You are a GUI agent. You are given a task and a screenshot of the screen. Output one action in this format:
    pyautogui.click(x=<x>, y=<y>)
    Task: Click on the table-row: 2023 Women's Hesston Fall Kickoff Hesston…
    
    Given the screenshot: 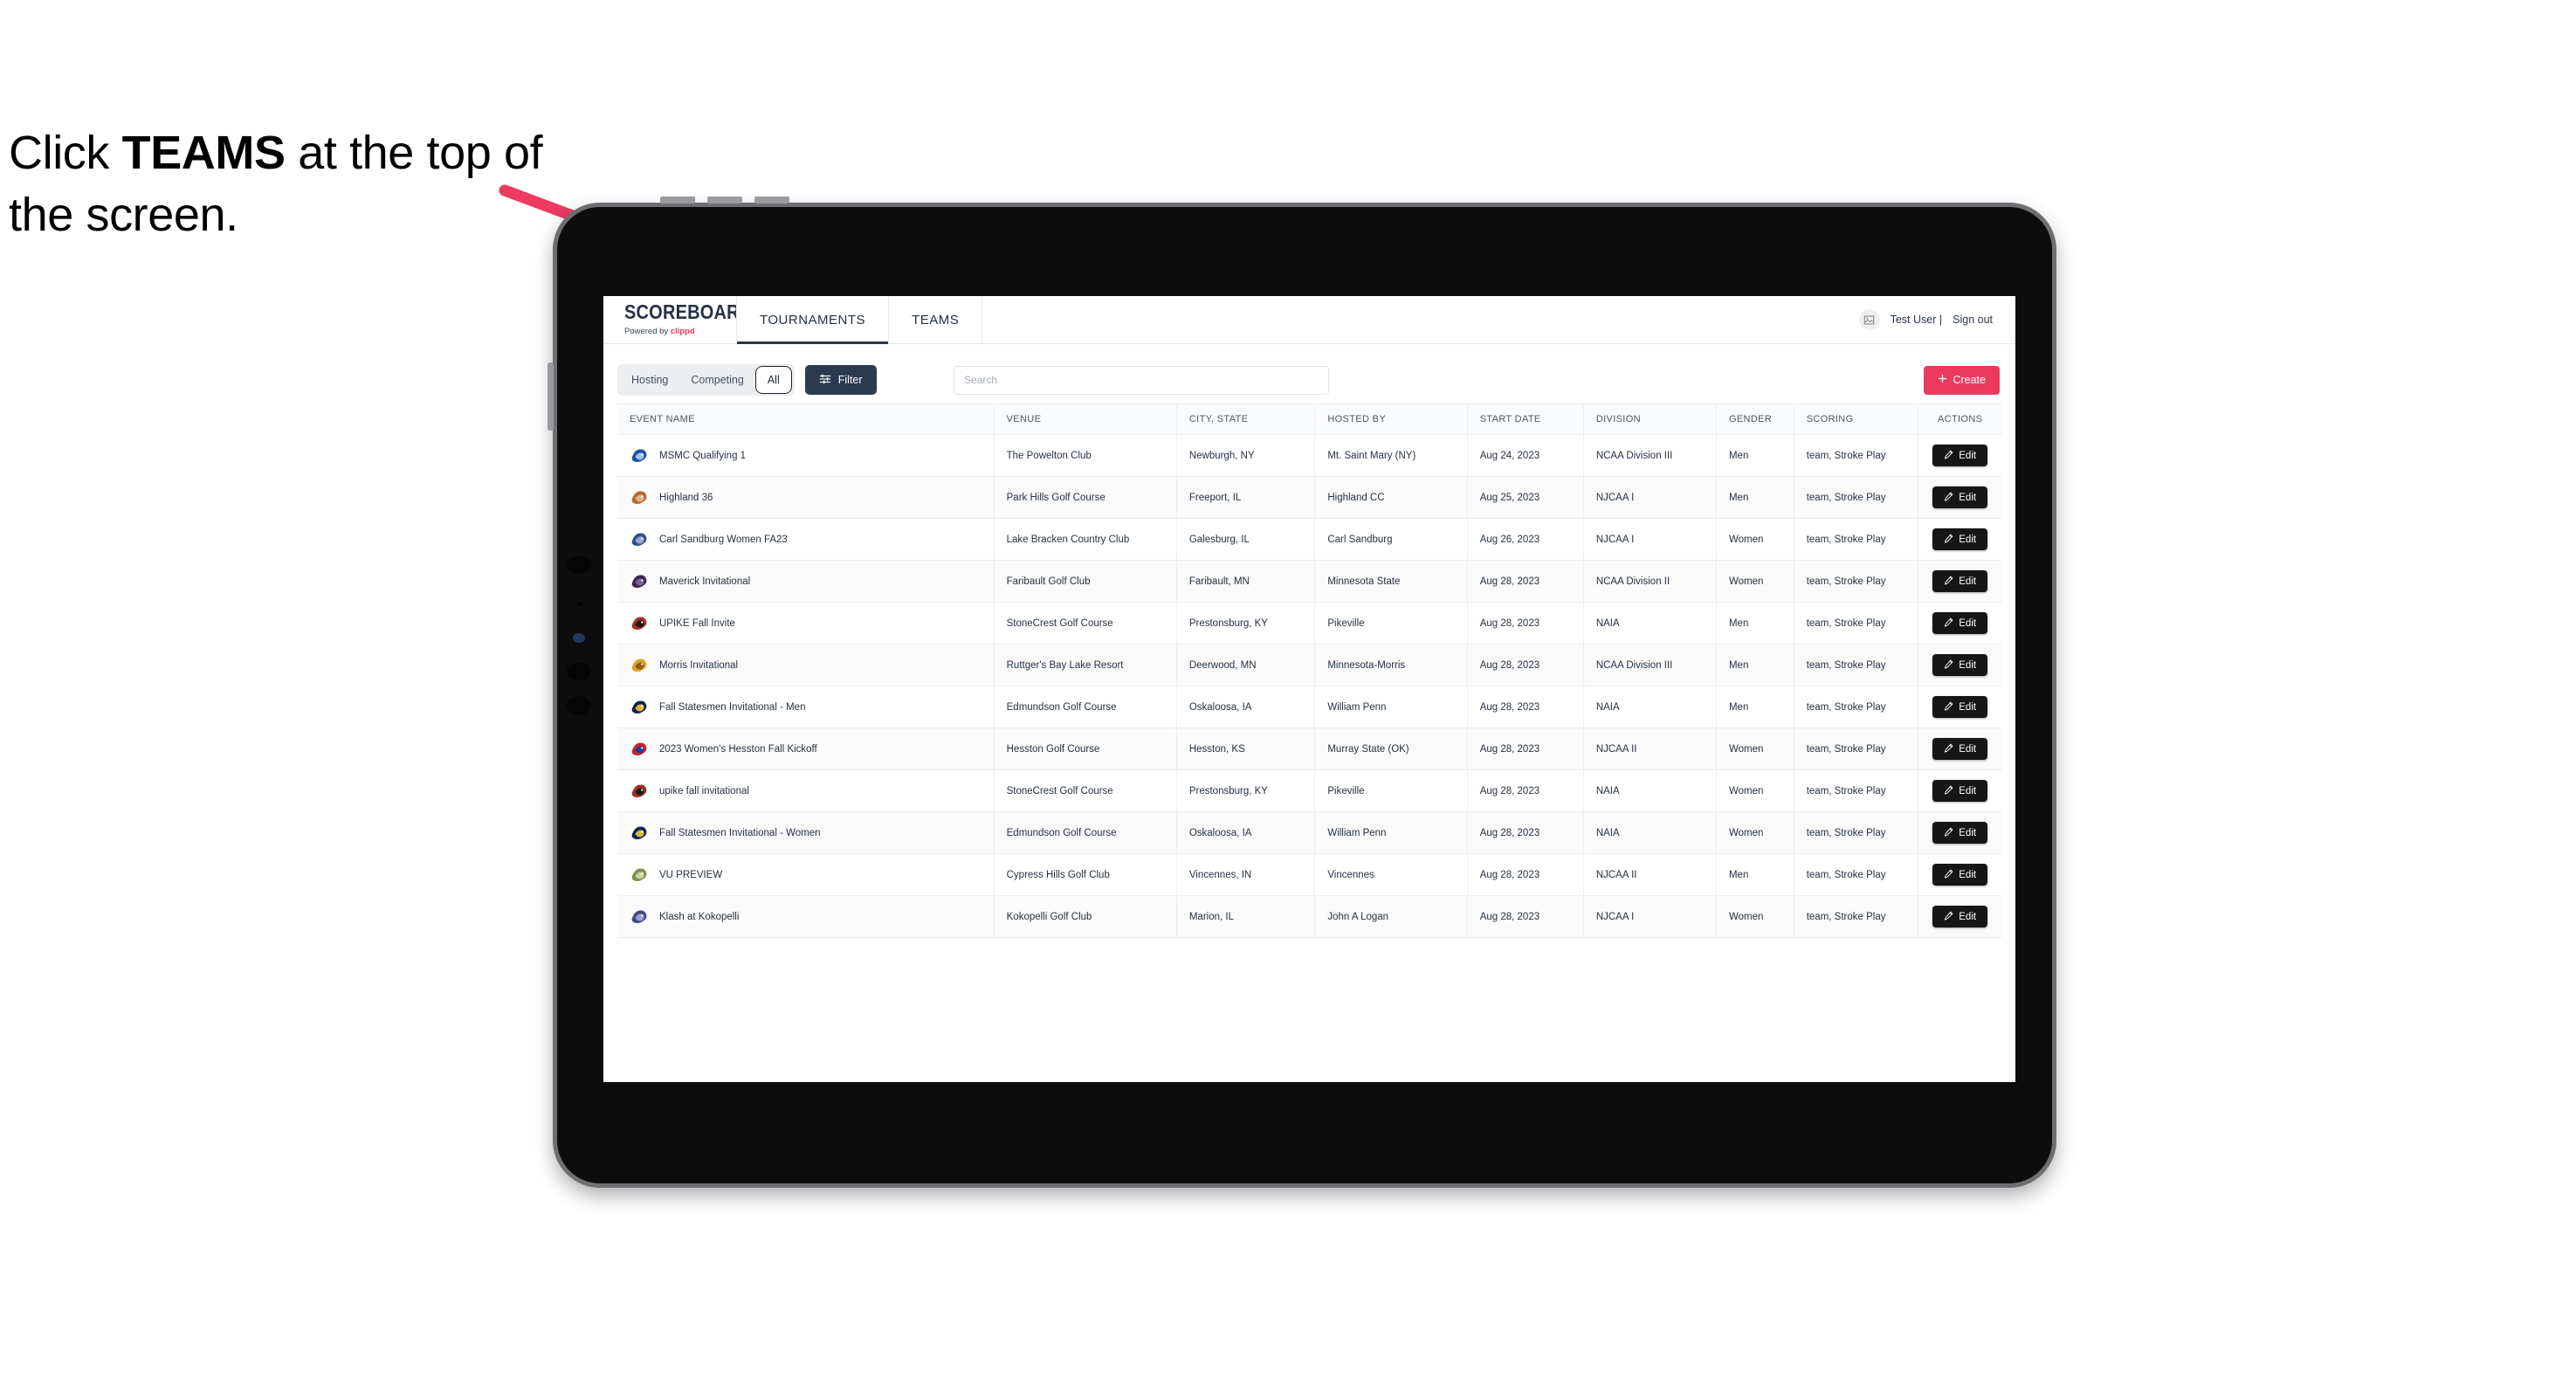 What is the action you would take?
    pyautogui.click(x=1309, y=748)
    